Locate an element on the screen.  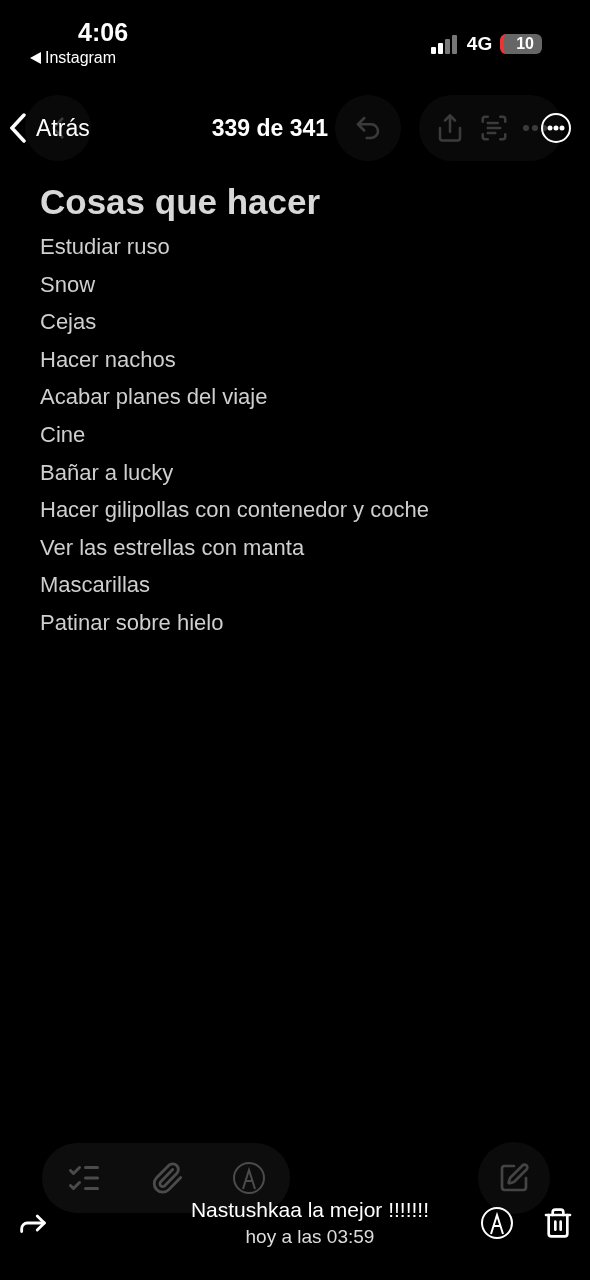
triangle-icon is located at coordinates (35, 58).